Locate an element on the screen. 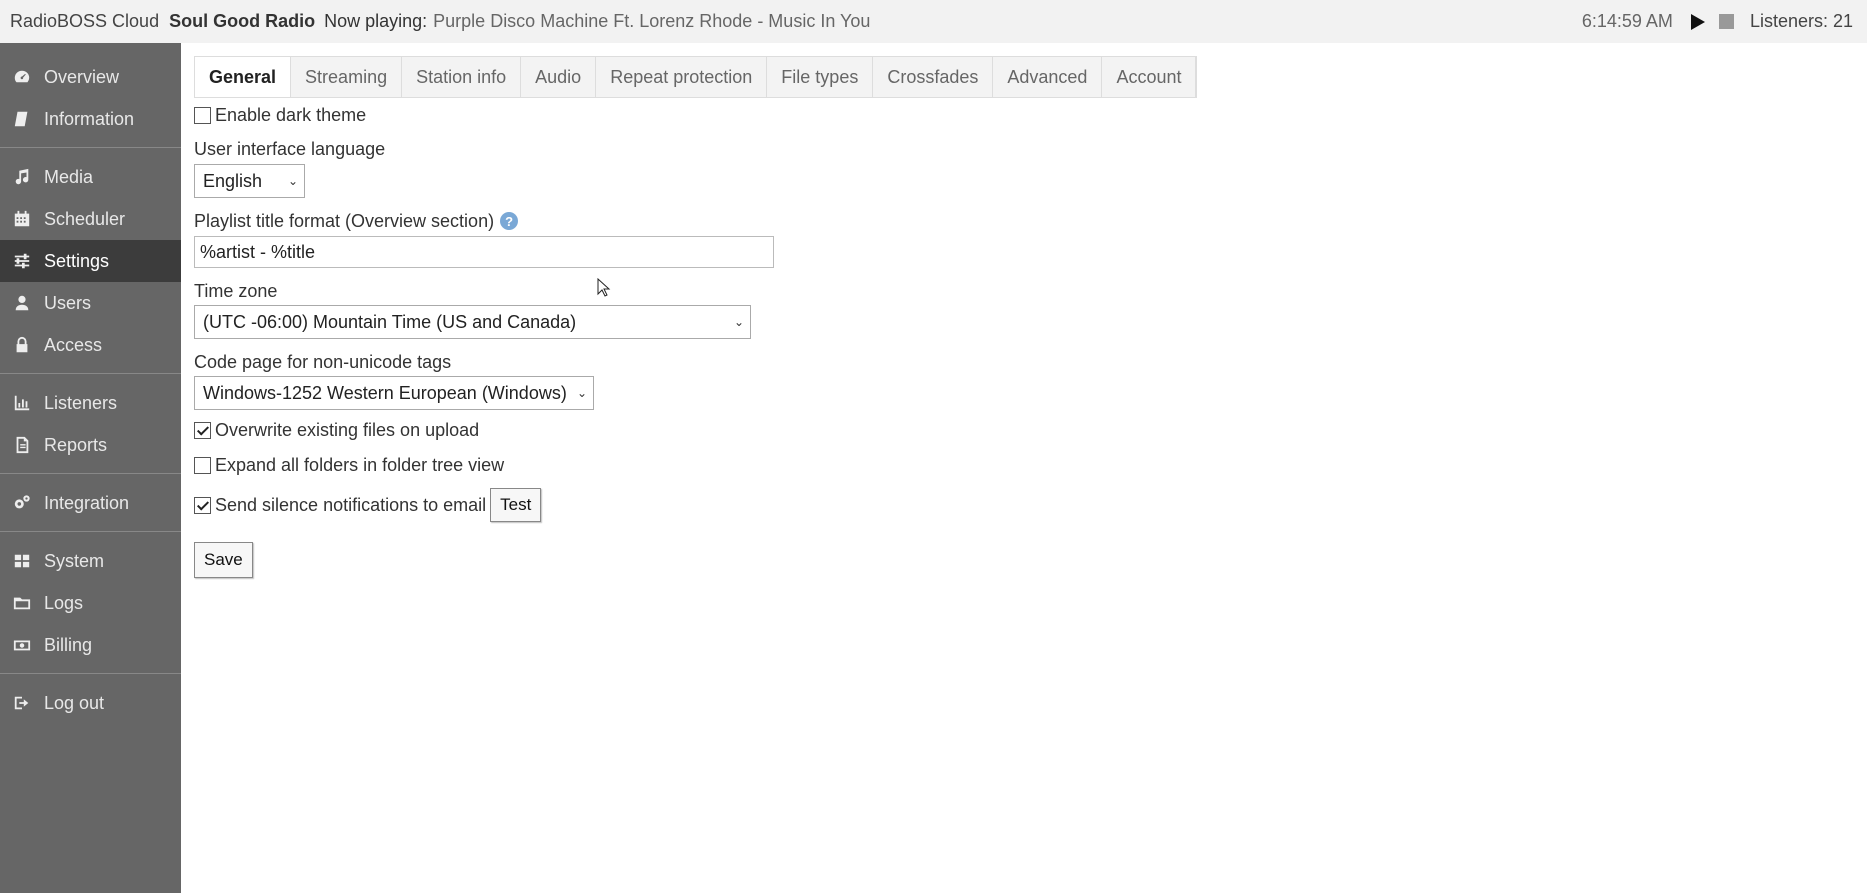 This screenshot has height=893, width=1867. sidebar-item-label: Billing is located at coordinates (68, 644).